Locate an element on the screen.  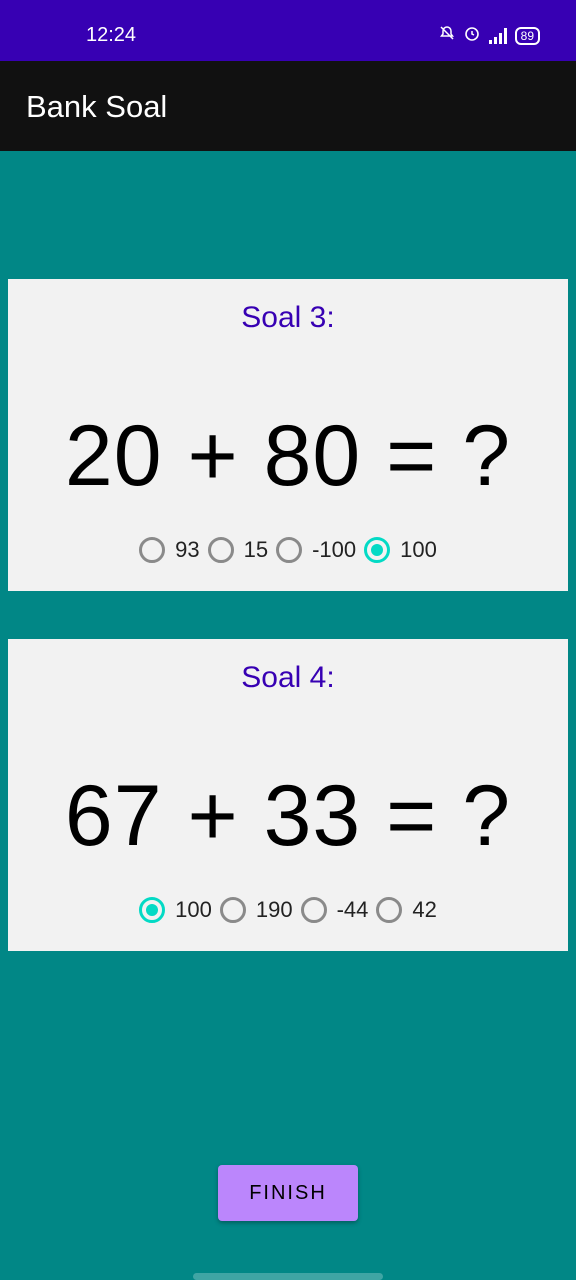
signal-icon is located at coordinates (497, 35).